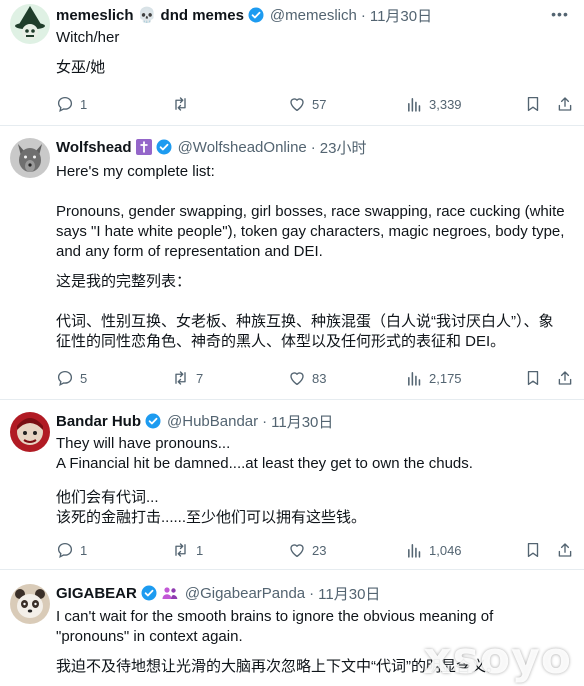 This screenshot has width=584, height=686. I want to click on tweet-paragraph: Here's my complete list:, so click(135, 171).